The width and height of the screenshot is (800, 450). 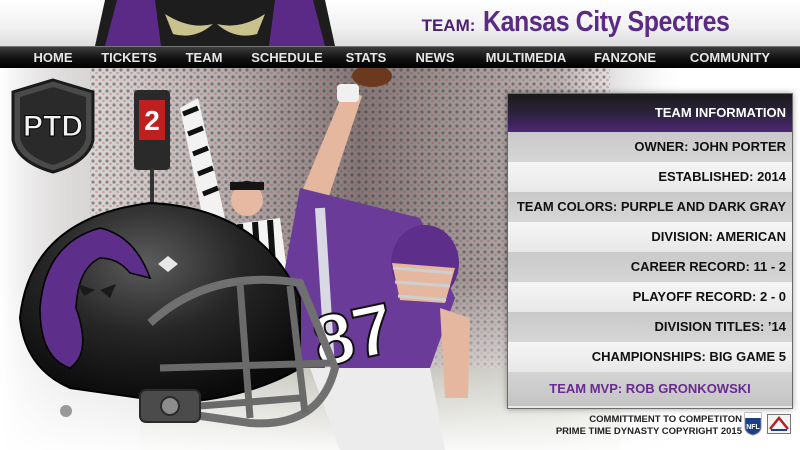 What do you see at coordinates (648, 431) in the screenshot?
I see `footer-copyright: PRIME TIME DYNASTY COPYRIGHT 2015` at bounding box center [648, 431].